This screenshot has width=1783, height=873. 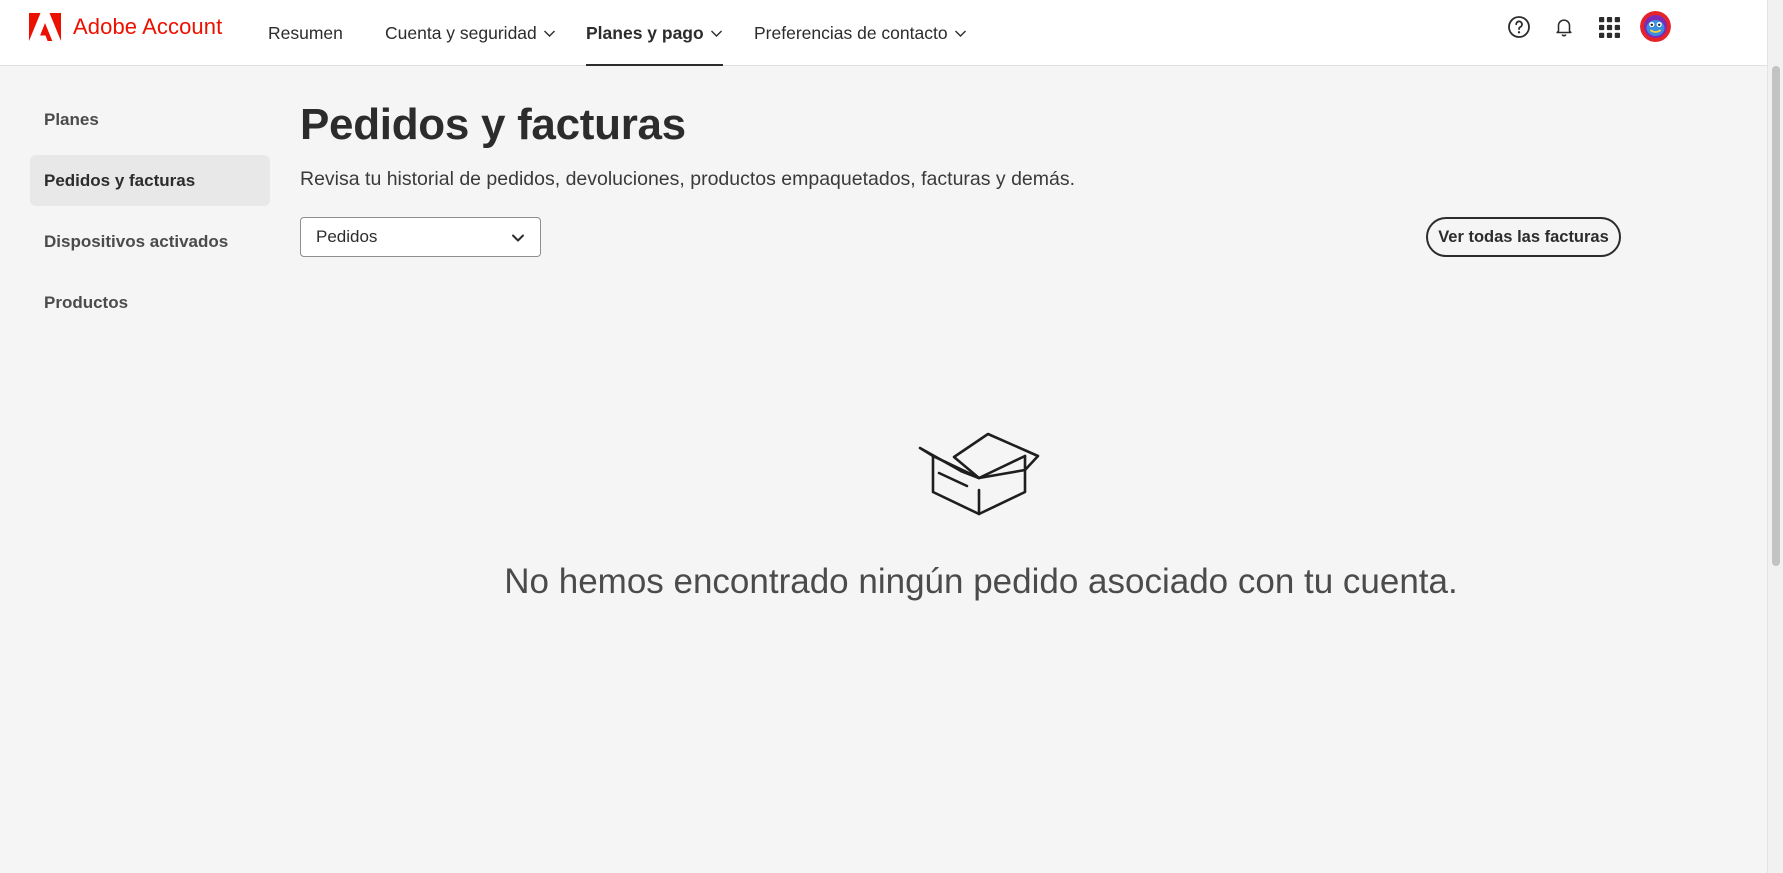 What do you see at coordinates (120, 180) in the screenshot?
I see `sidebar-item-label: Pedidos y facturas` at bounding box center [120, 180].